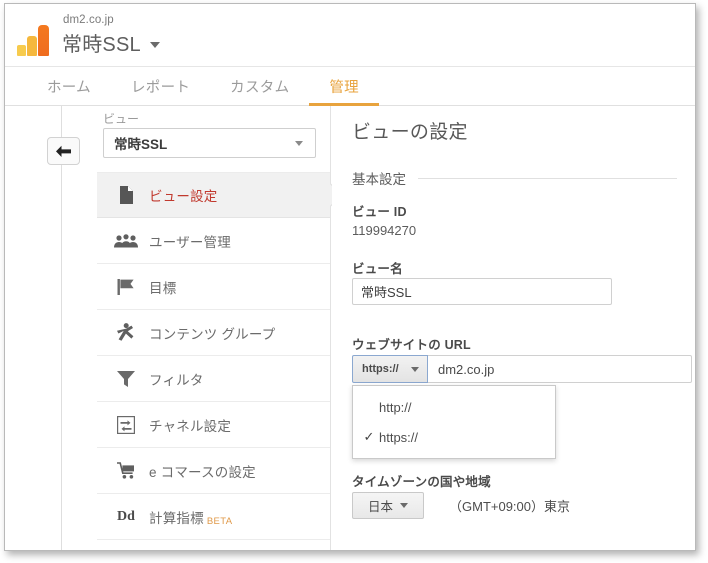  What do you see at coordinates (454, 407) in the screenshot?
I see `protocol-option-http: ✓ http://` at bounding box center [454, 407].